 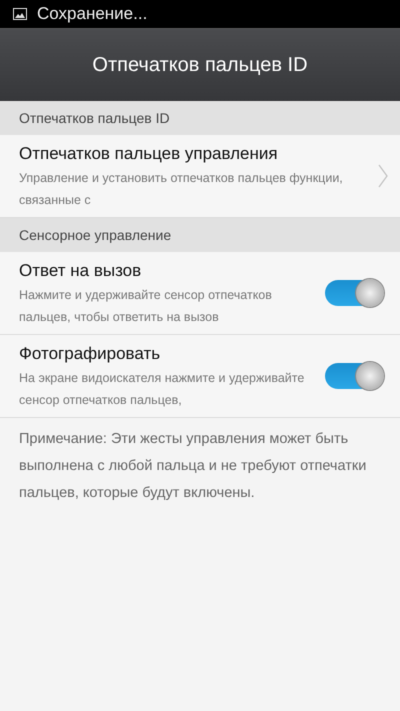 What do you see at coordinates (162, 389) in the screenshot?
I see `item-description: На экране видоискателя нажмите и удерживайте сенсор отпечатков пальцев,` at bounding box center [162, 389].